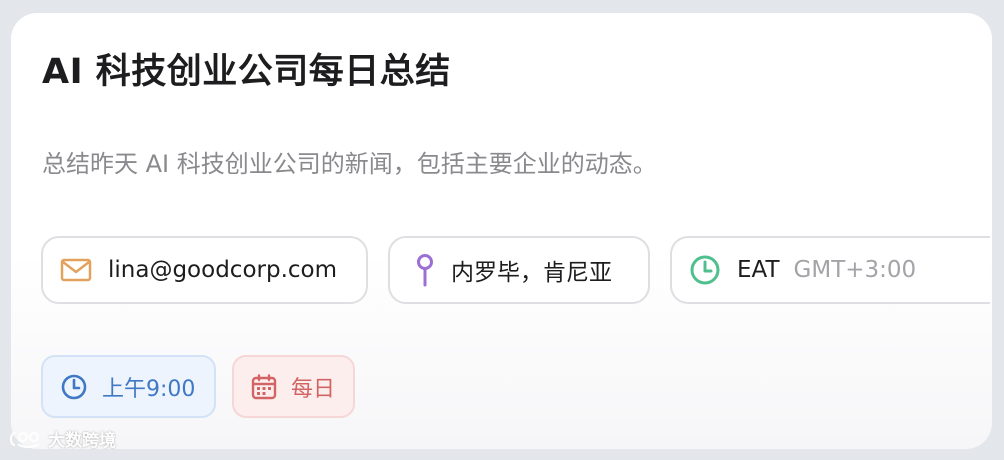 The width and height of the screenshot is (1004, 460). I want to click on schedule-time-pill: 上午9:00, so click(128, 386).